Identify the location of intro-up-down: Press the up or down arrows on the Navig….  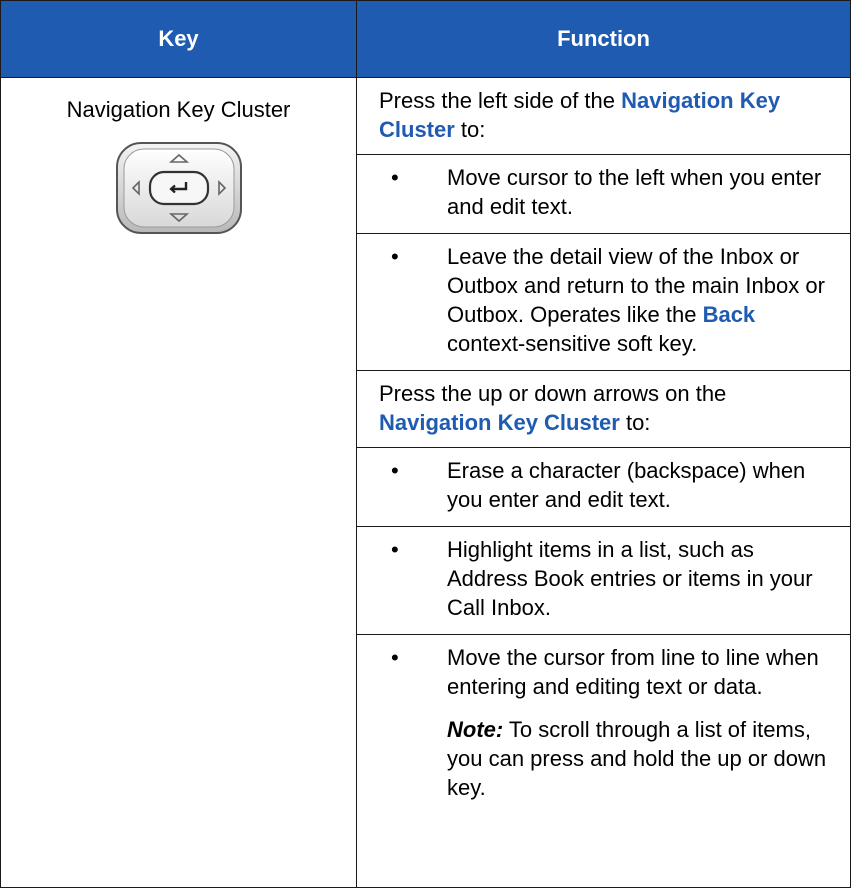
(603, 409).